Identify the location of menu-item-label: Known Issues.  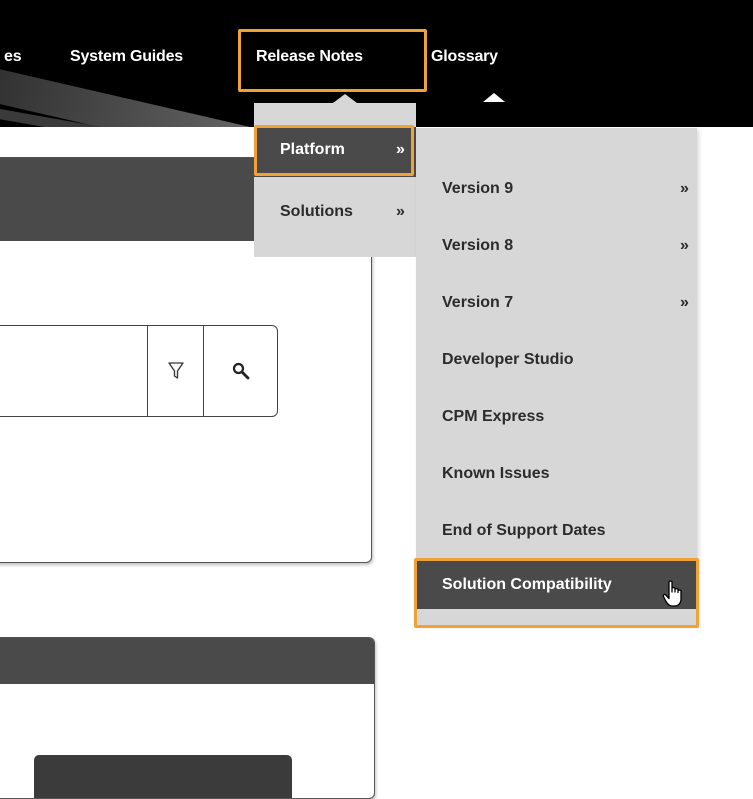
(496, 473).